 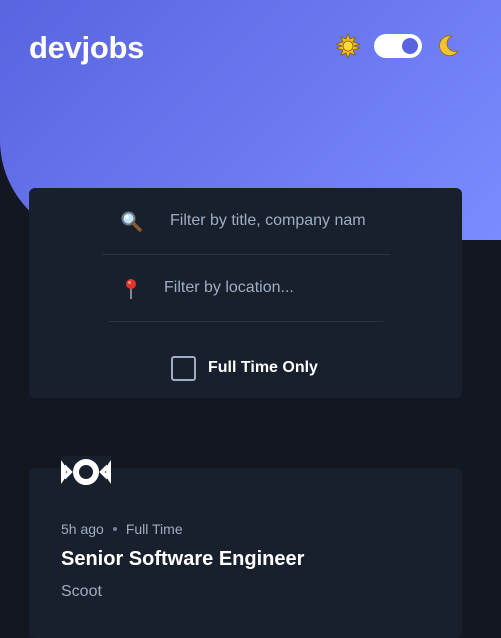 What do you see at coordinates (182, 559) in the screenshot?
I see `job-title: Senior Software Engineer` at bounding box center [182, 559].